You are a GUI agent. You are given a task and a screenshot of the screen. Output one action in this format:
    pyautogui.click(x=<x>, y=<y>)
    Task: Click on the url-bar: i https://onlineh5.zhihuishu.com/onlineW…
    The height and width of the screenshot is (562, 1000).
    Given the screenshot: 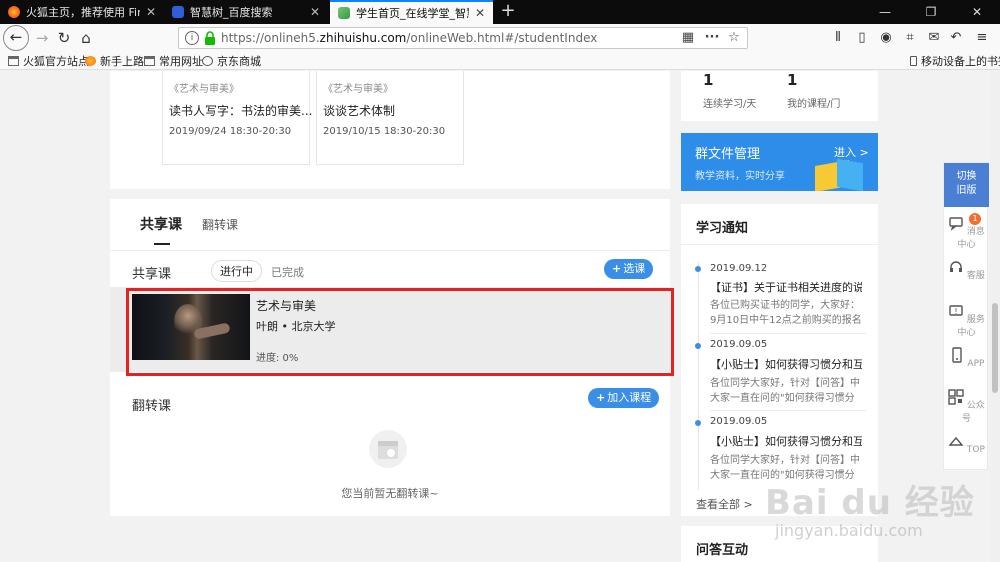 What is the action you would take?
    pyautogui.click(x=463, y=38)
    